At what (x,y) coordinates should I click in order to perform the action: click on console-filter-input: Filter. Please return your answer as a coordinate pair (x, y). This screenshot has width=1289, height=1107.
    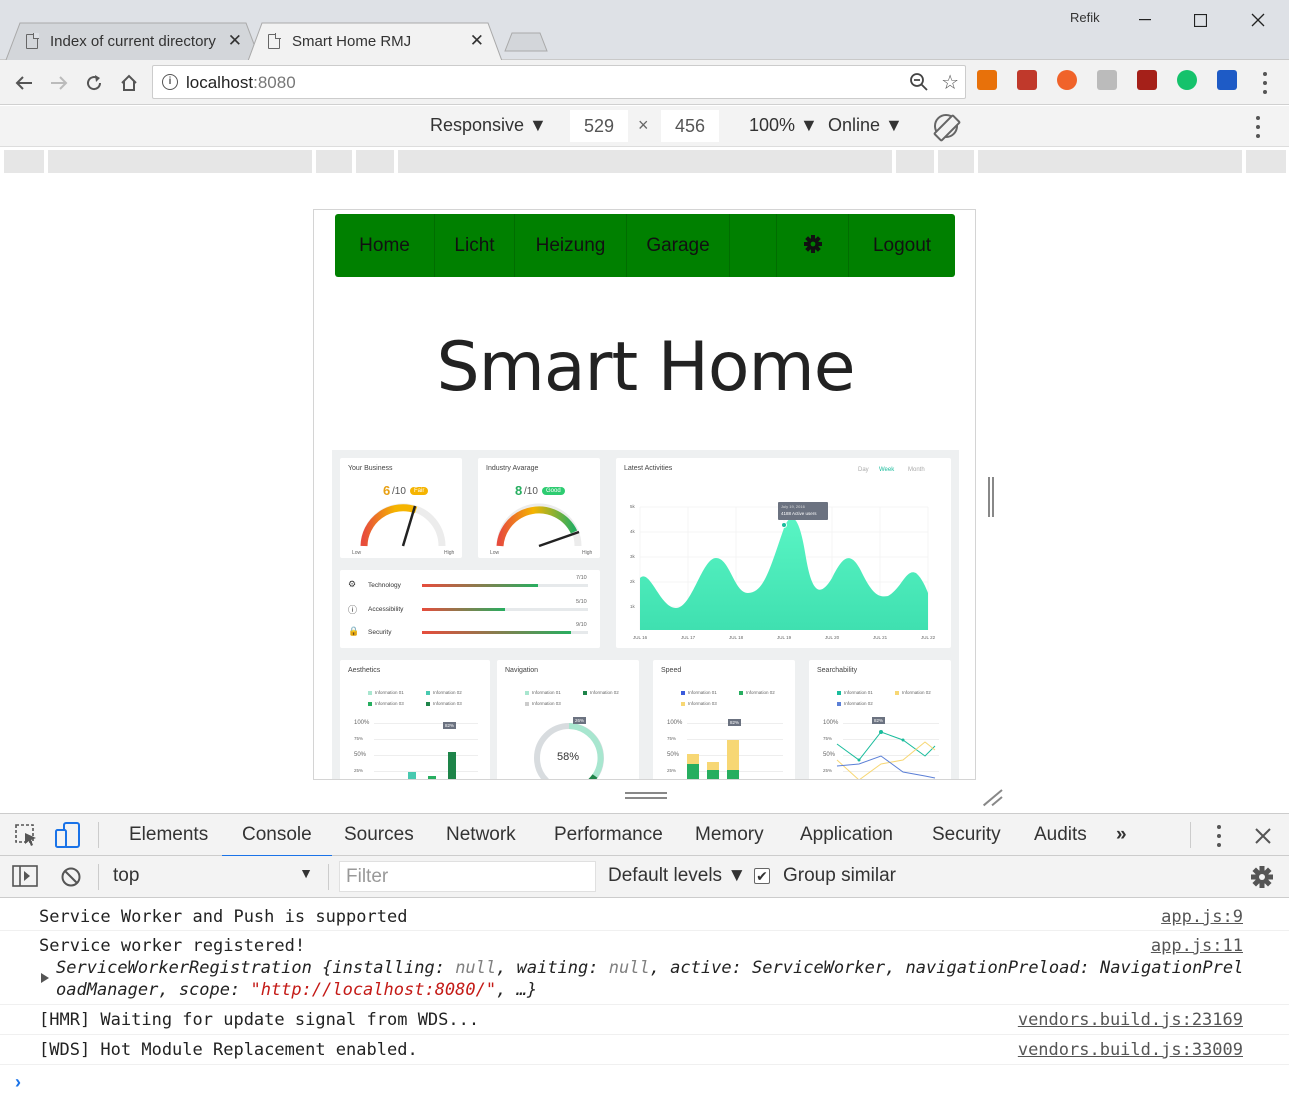
    Looking at the image, I should click on (467, 876).